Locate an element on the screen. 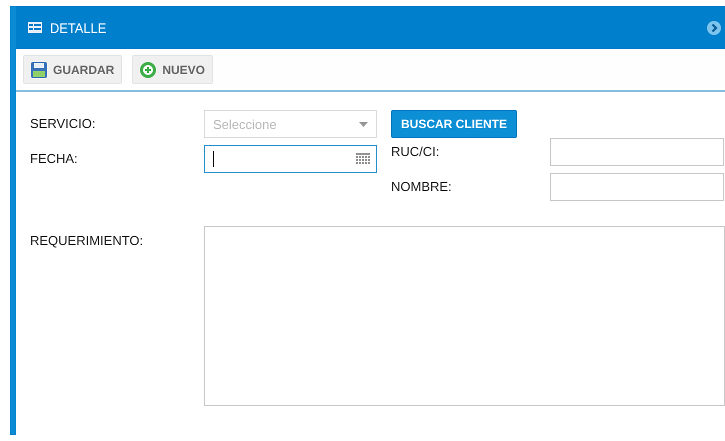 The height and width of the screenshot is (441, 725). field-label: SERVICIO: is located at coordinates (63, 124).